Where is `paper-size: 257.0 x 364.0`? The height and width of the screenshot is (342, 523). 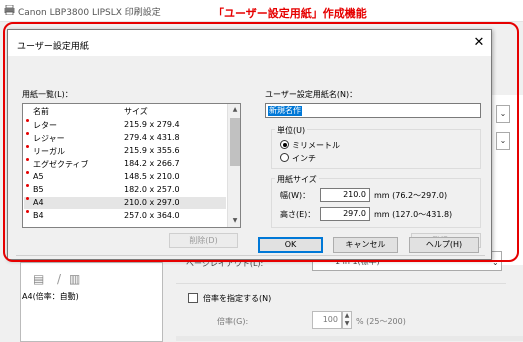
paper-size: 257.0 x 364.0 is located at coordinates (152, 215).